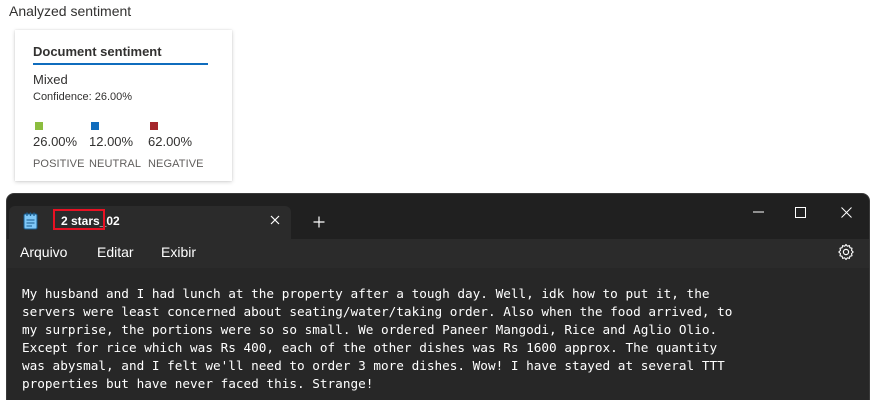 The width and height of the screenshot is (870, 400). I want to click on close-tab-icon, so click(275, 220).